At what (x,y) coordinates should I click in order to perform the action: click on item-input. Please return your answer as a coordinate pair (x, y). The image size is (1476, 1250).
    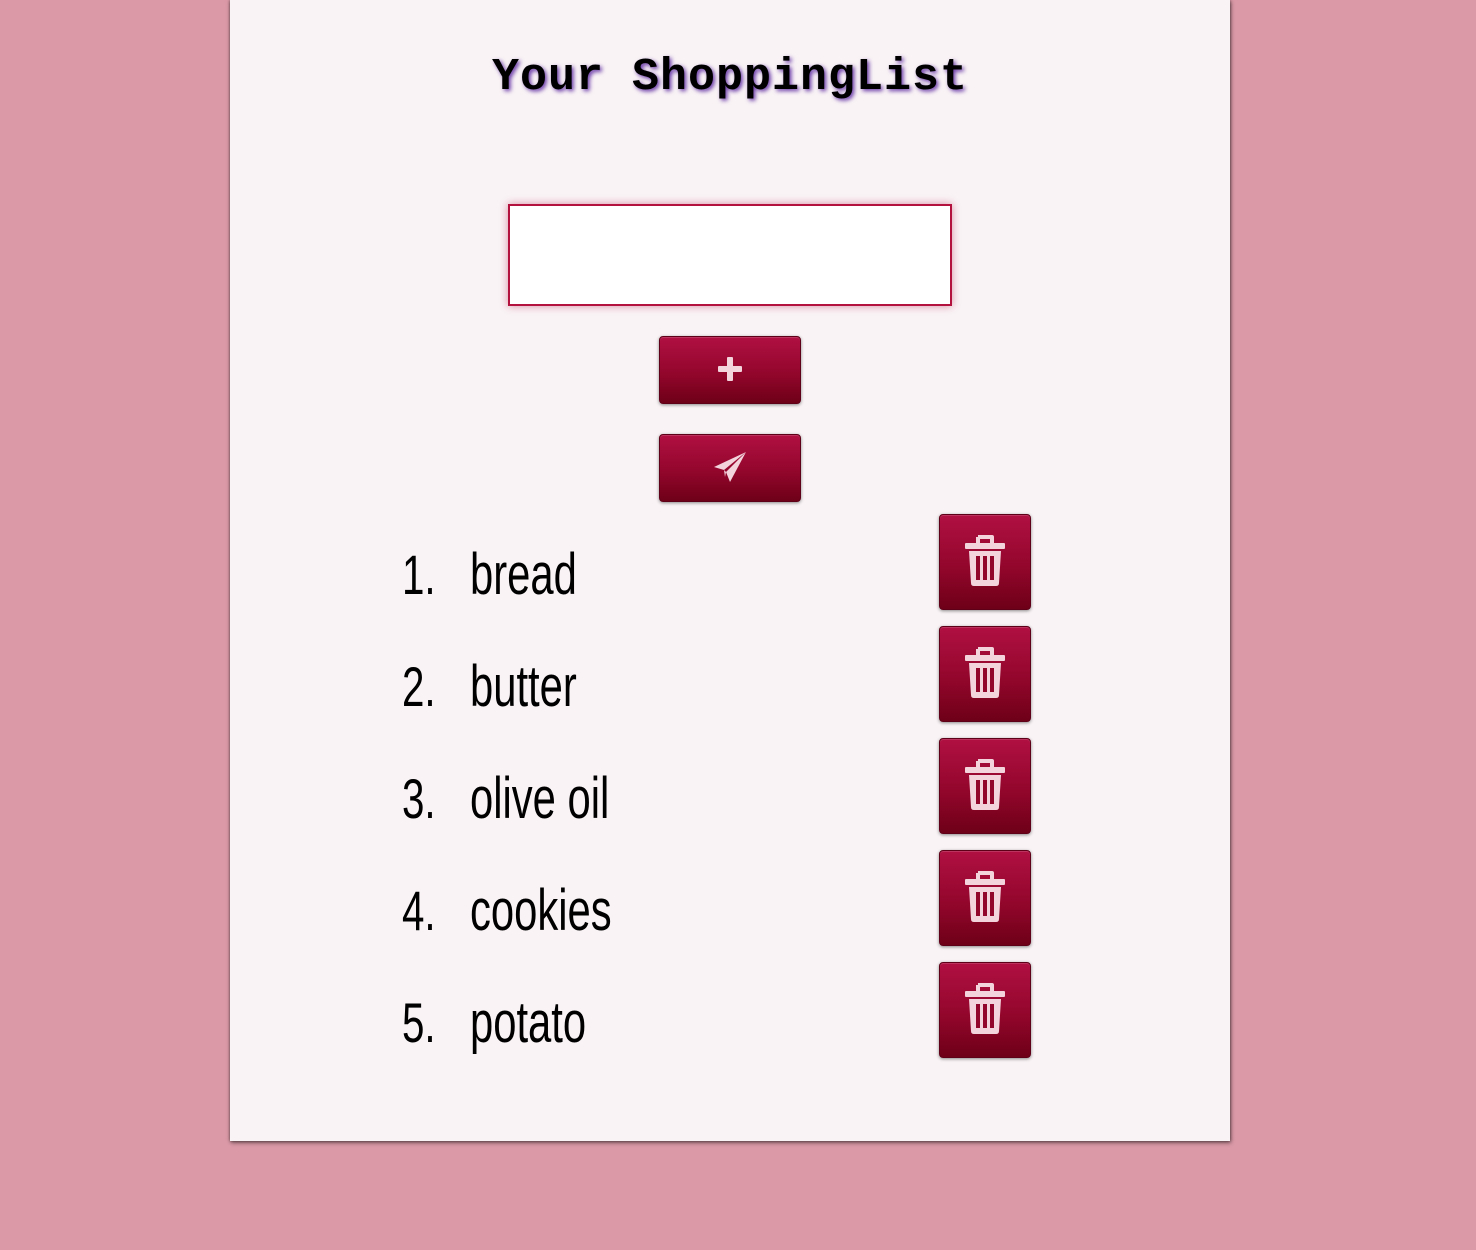
    Looking at the image, I should click on (730, 255).